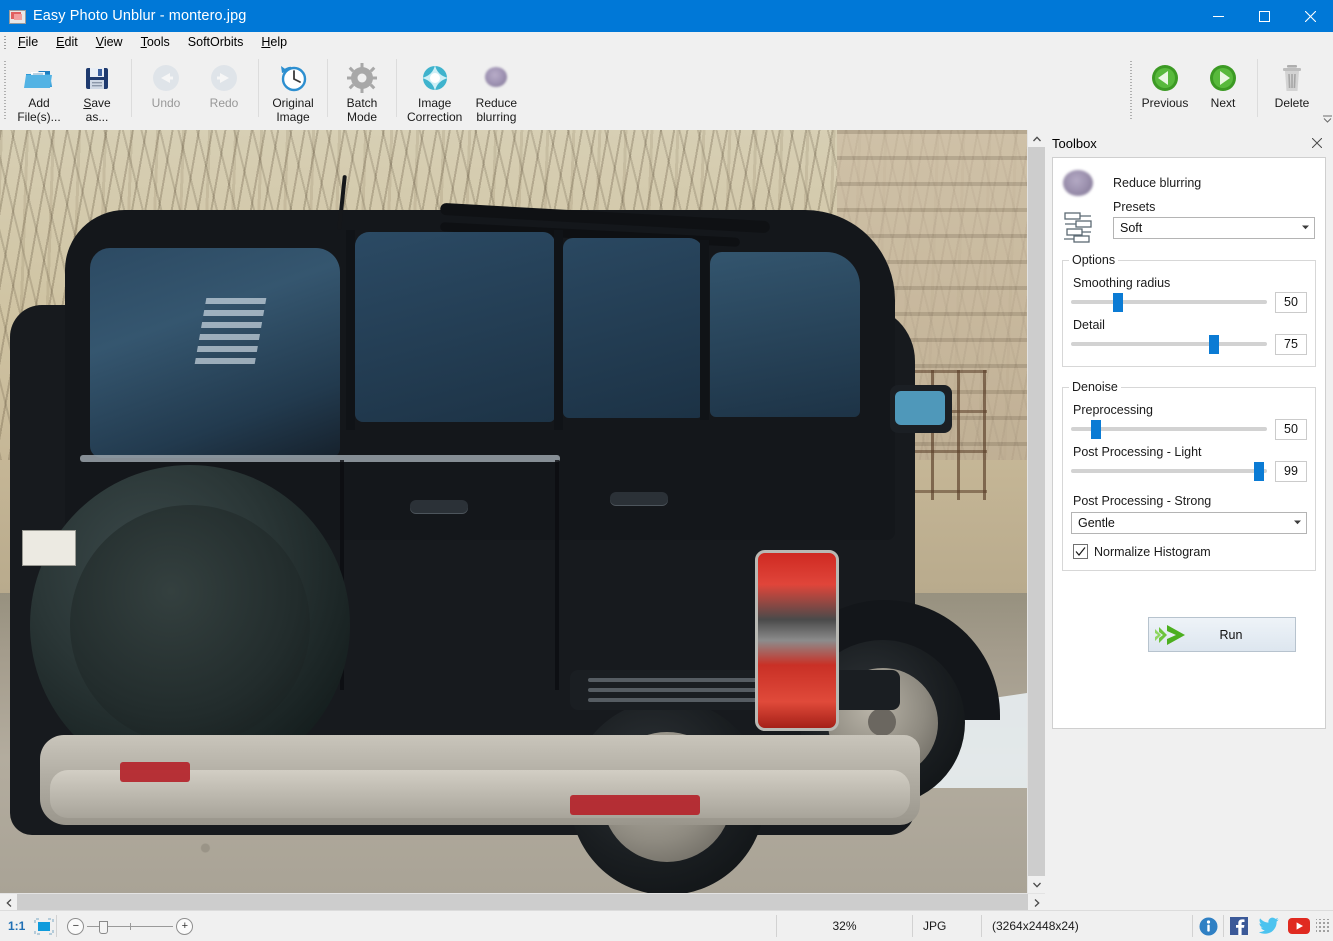 This screenshot has height=941, width=1333. Describe the element at coordinates (1208, 926) in the screenshot. I see `info-icon` at that location.